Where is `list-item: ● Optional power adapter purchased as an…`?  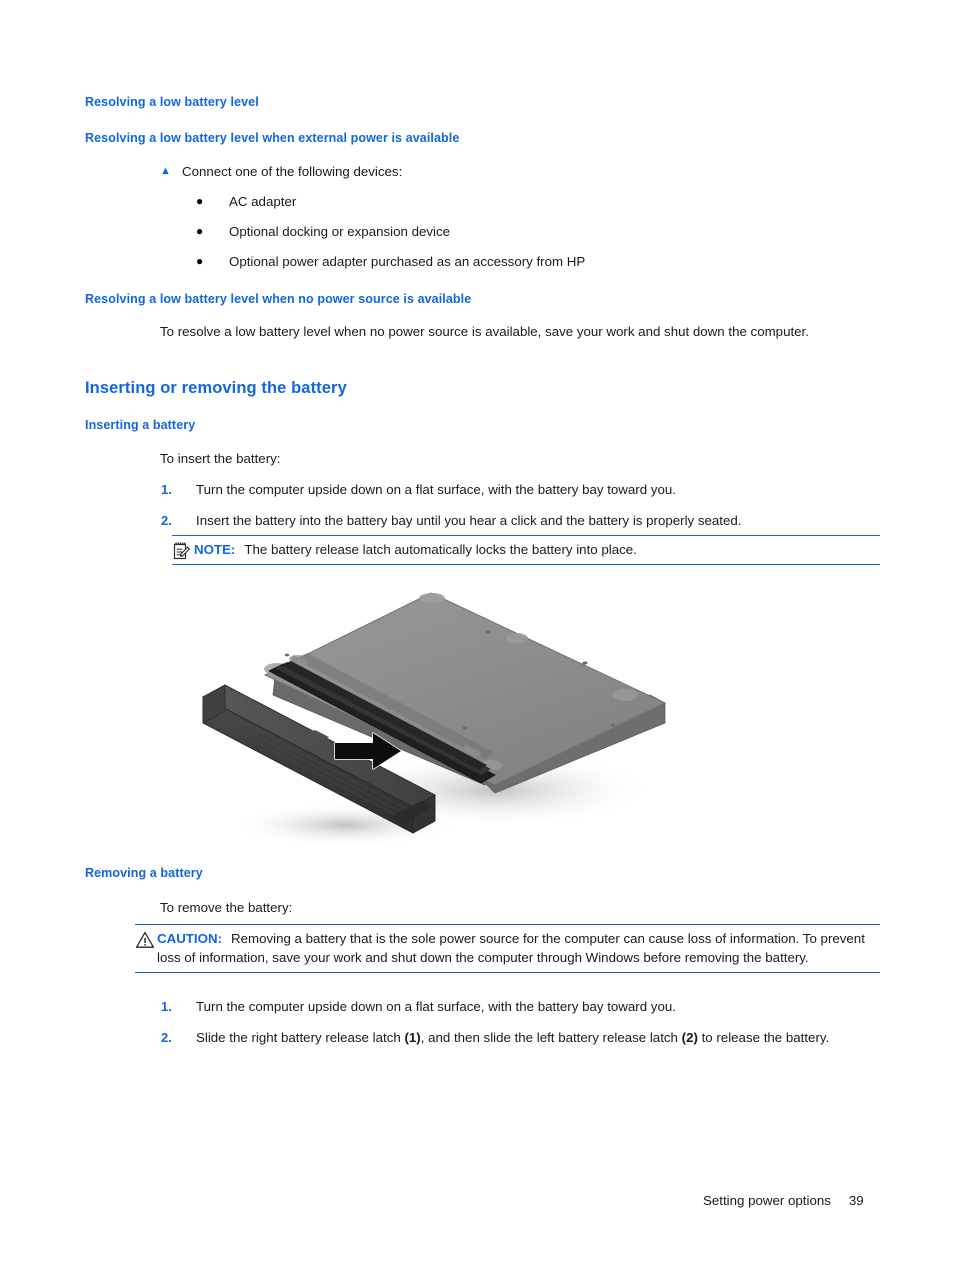
list-item: ● Optional power adapter purchased as an… is located at coordinates (526, 261).